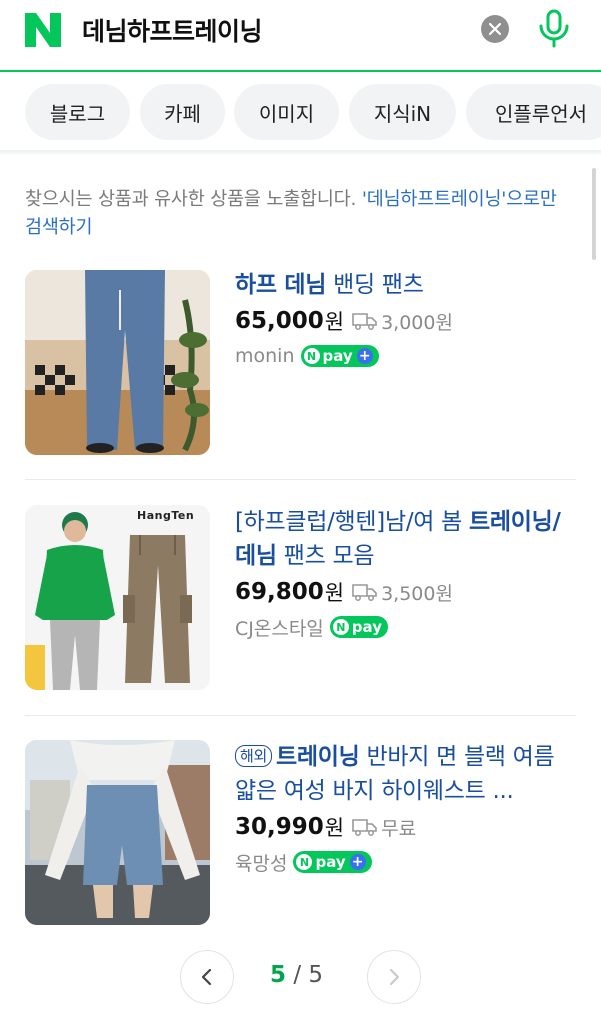  I want to click on title-text: 밴딩 팬츠, so click(375, 285).